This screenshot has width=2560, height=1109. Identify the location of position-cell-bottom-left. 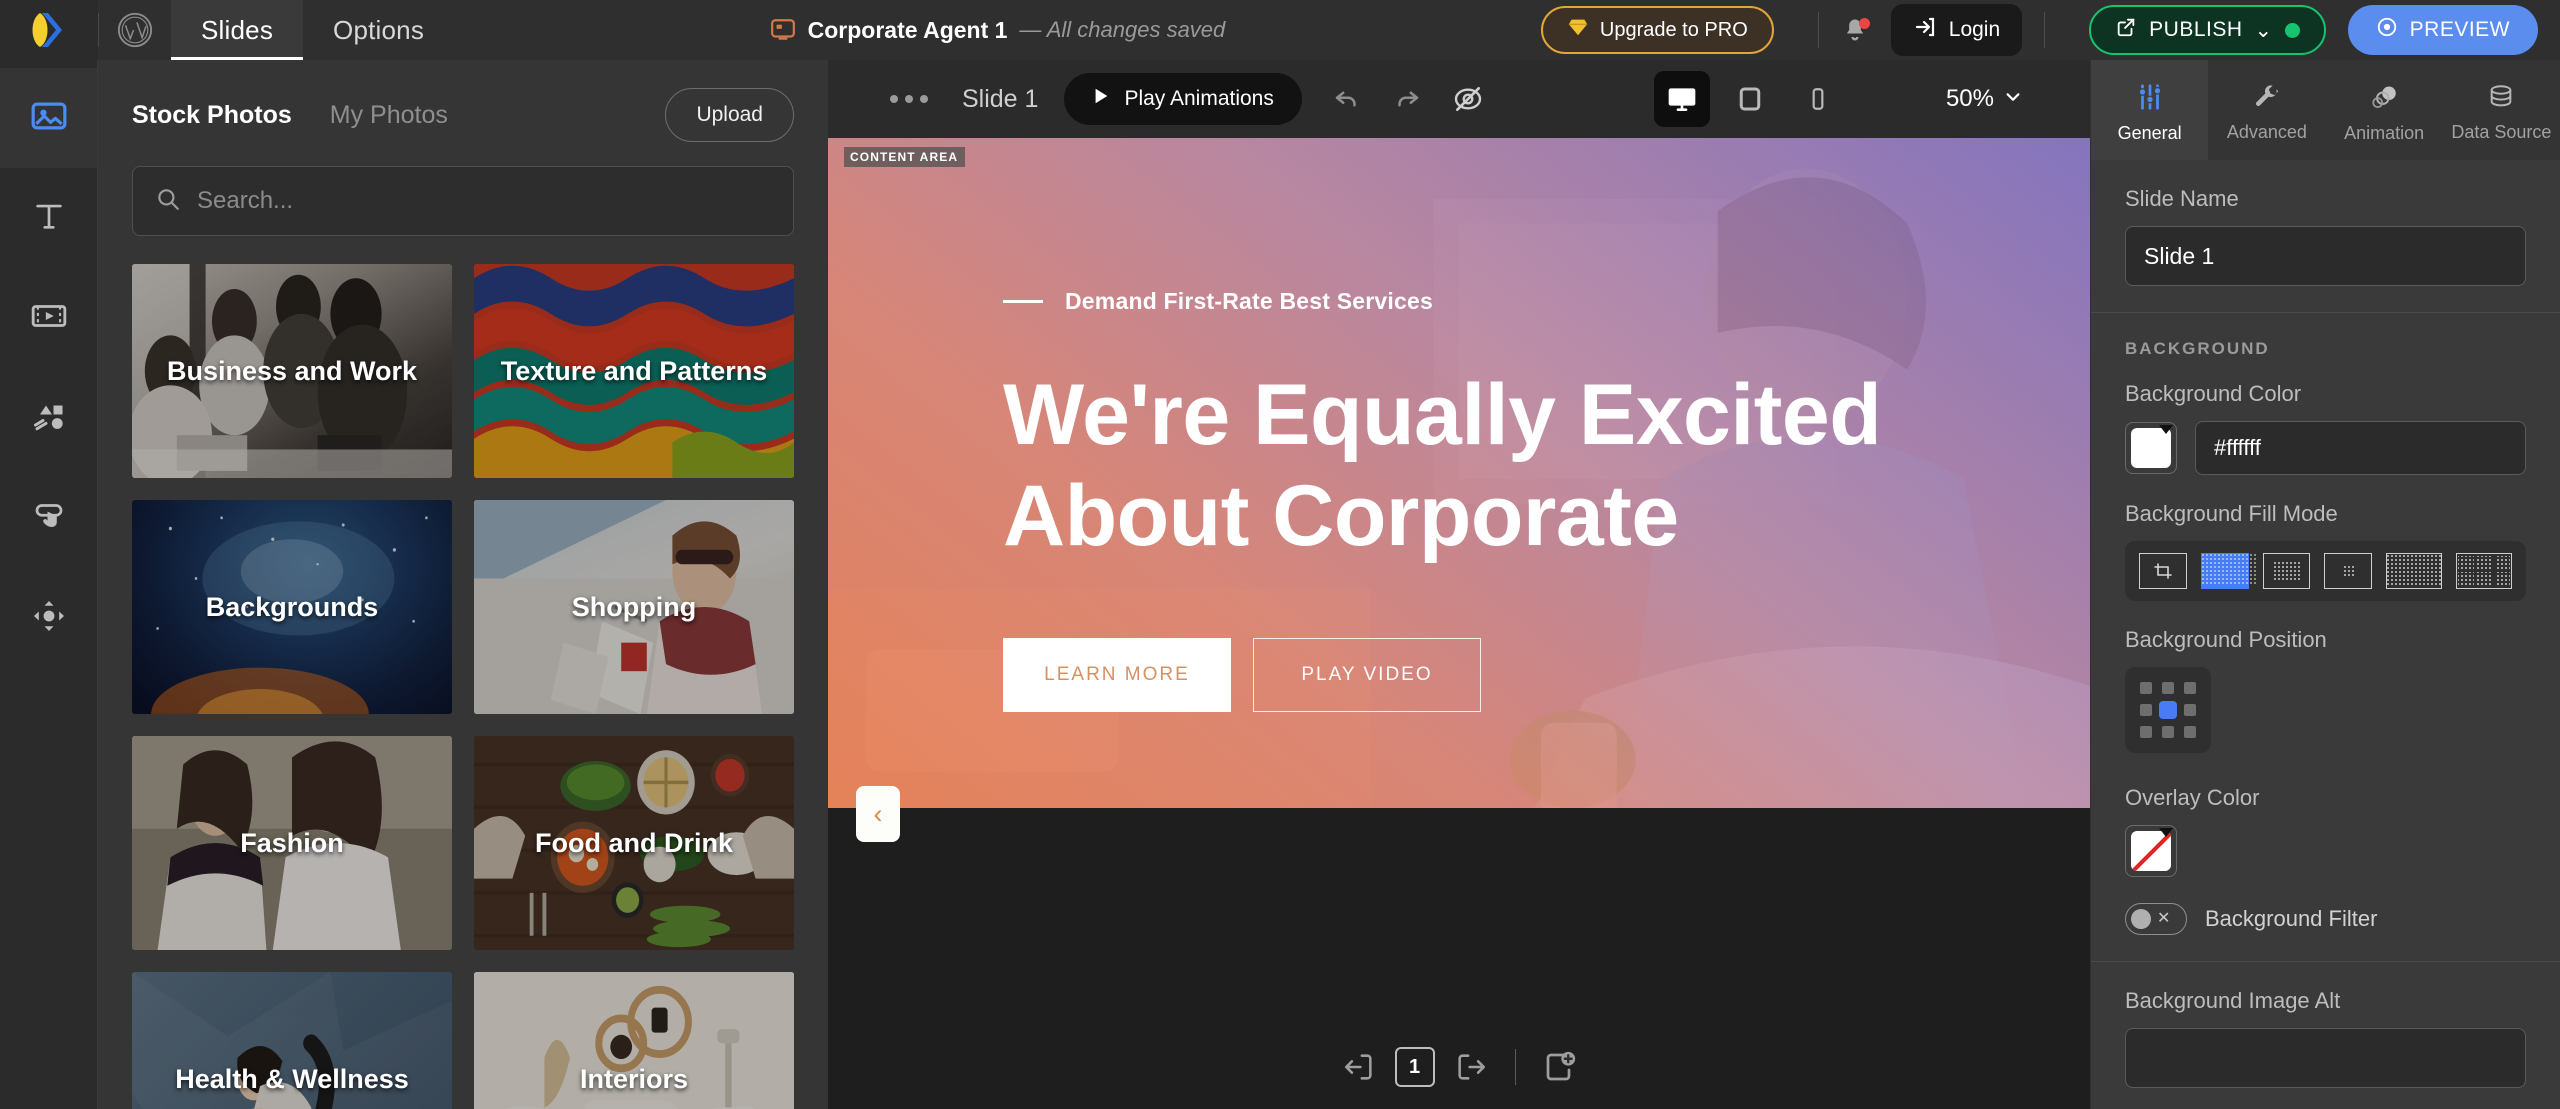
(2146, 732).